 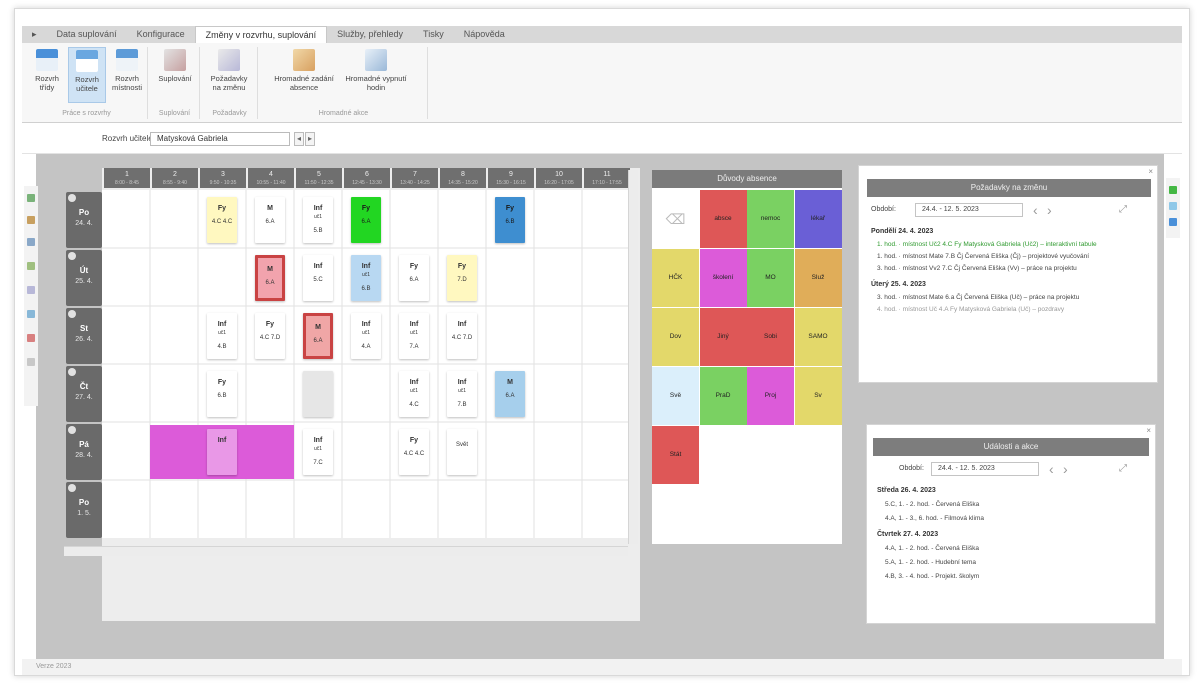 What do you see at coordinates (723, 396) in the screenshot?
I see `absence-reason: PraD` at bounding box center [723, 396].